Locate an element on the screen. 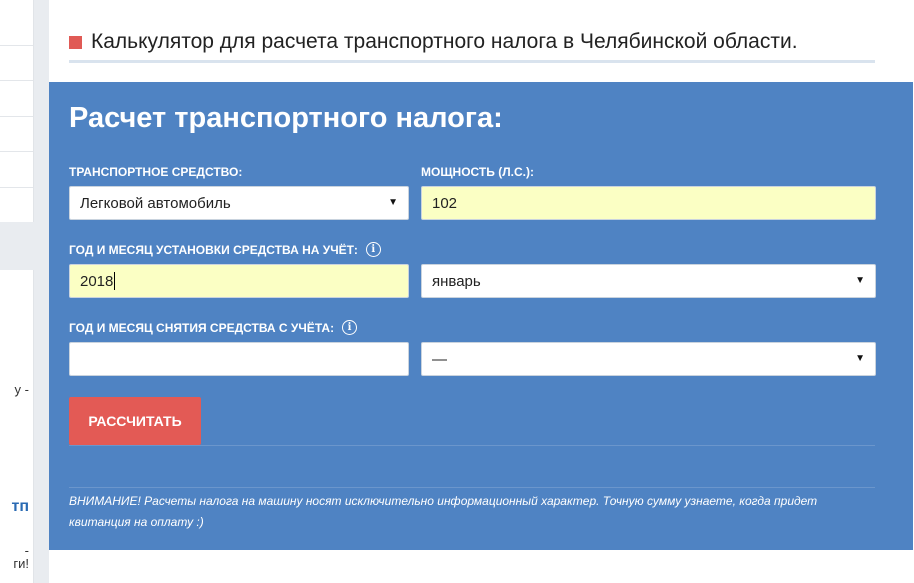  deregistration-label-text: ГОД И МЕСЯЦ СНЯТИЯ СРЕДСТВА С УЧЁТА: is located at coordinates (202, 327).